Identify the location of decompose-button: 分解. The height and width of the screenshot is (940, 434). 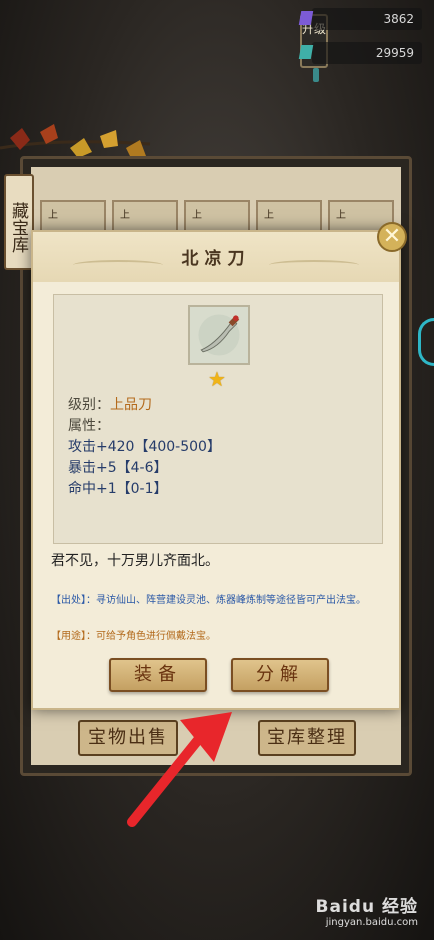
(280, 675).